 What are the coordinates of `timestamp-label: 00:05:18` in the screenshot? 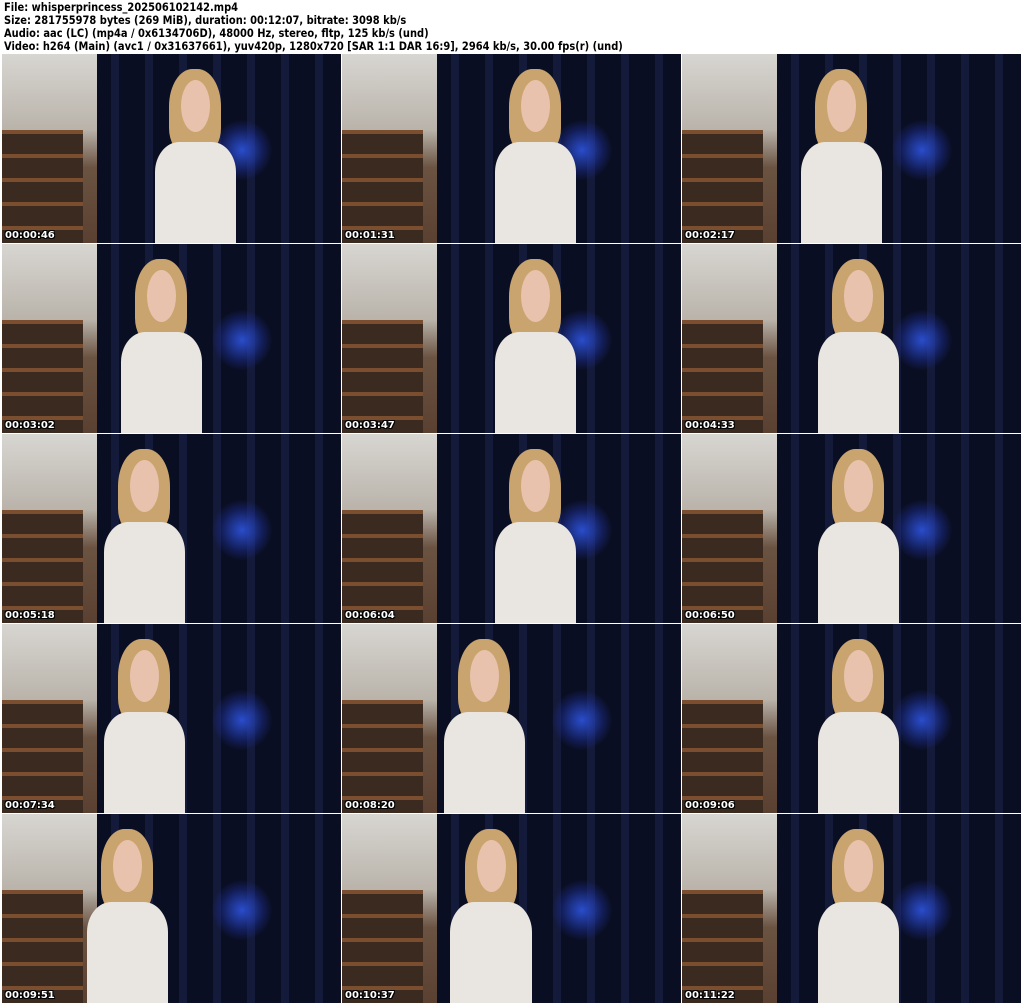 It's located at (30, 615).